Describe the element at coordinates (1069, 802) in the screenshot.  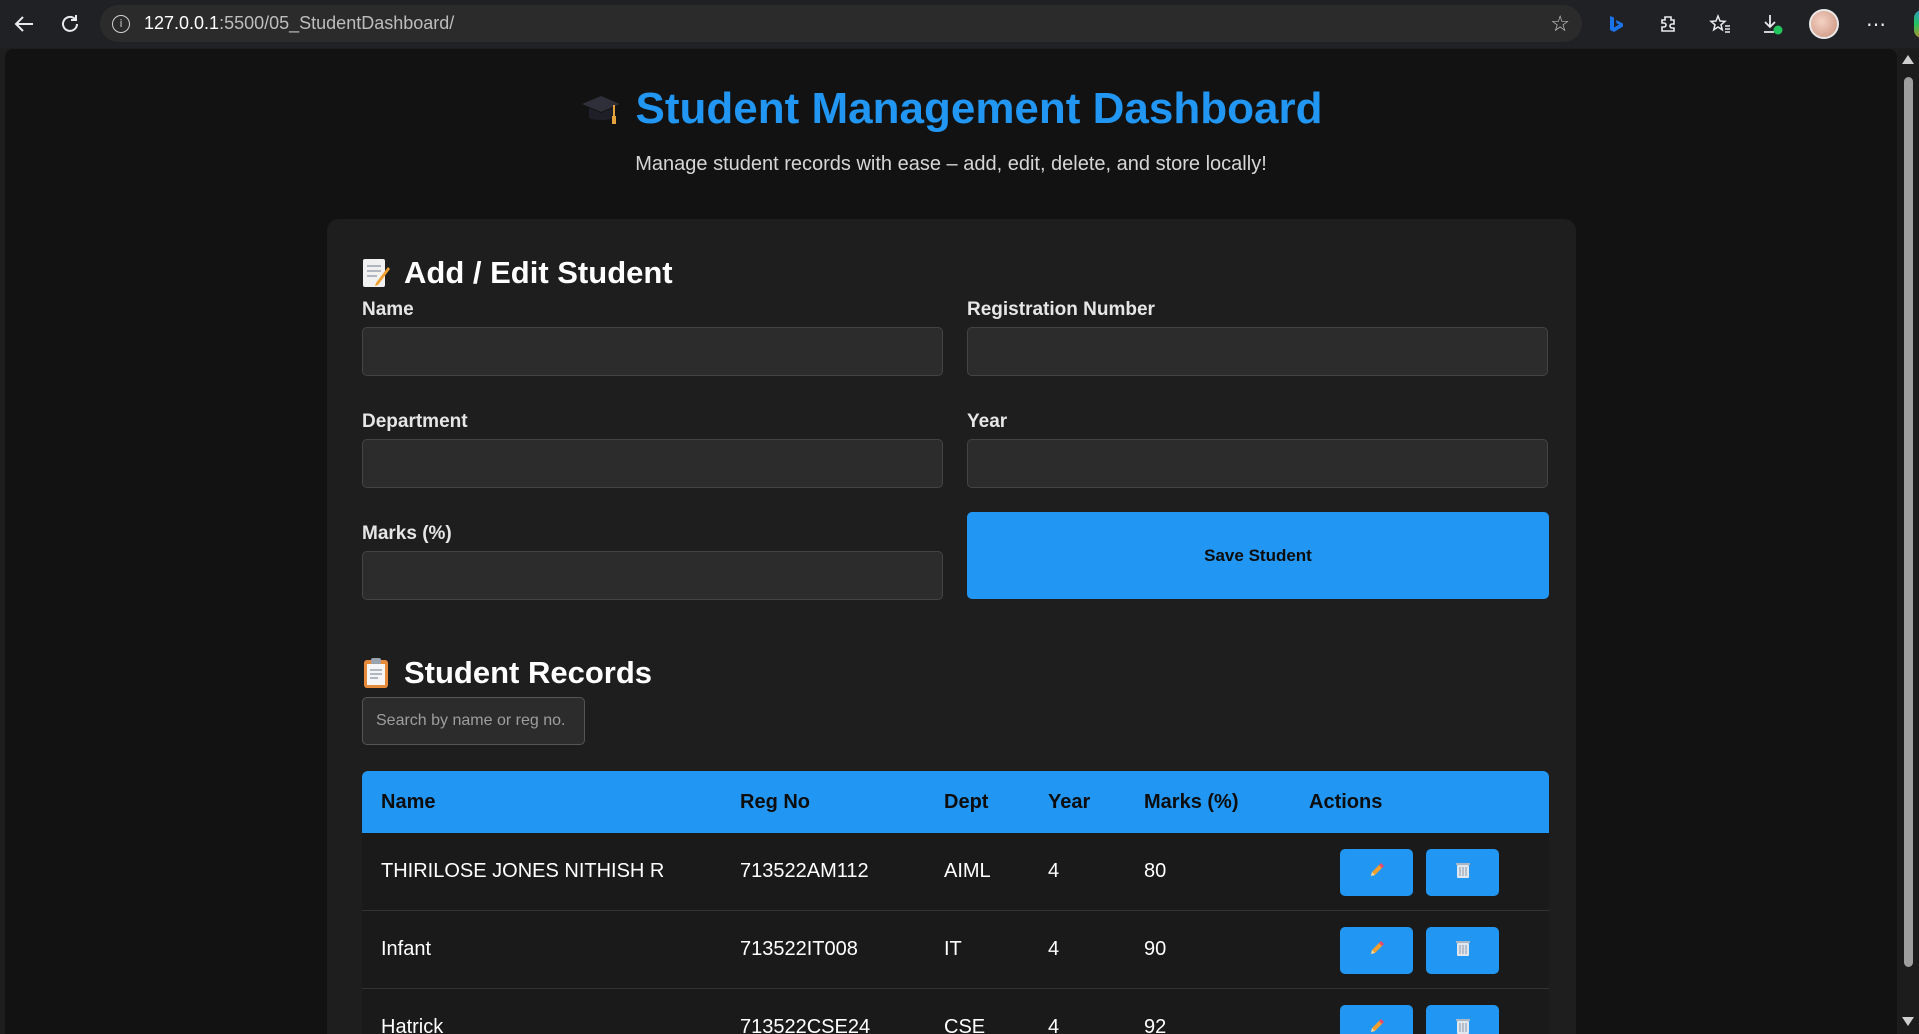
I see `col-year: Year` at that location.